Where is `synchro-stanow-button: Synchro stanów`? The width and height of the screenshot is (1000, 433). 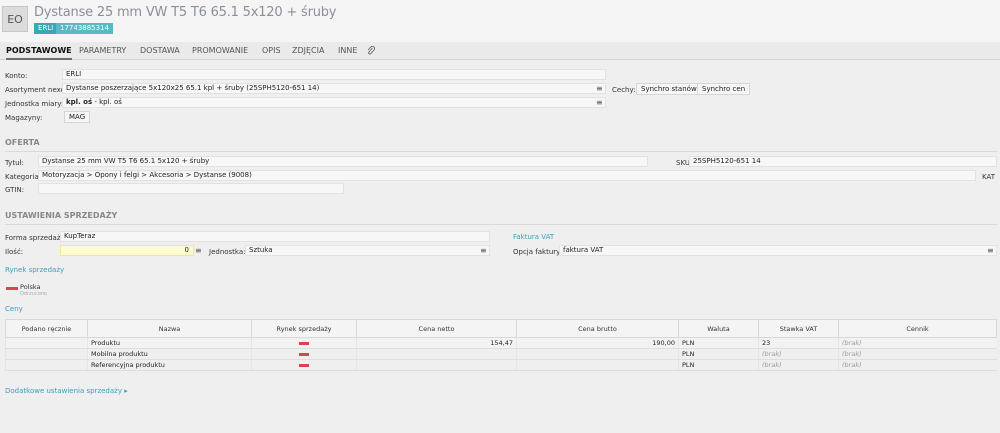
synchro-stanow-button: Synchro stanów is located at coordinates (669, 89).